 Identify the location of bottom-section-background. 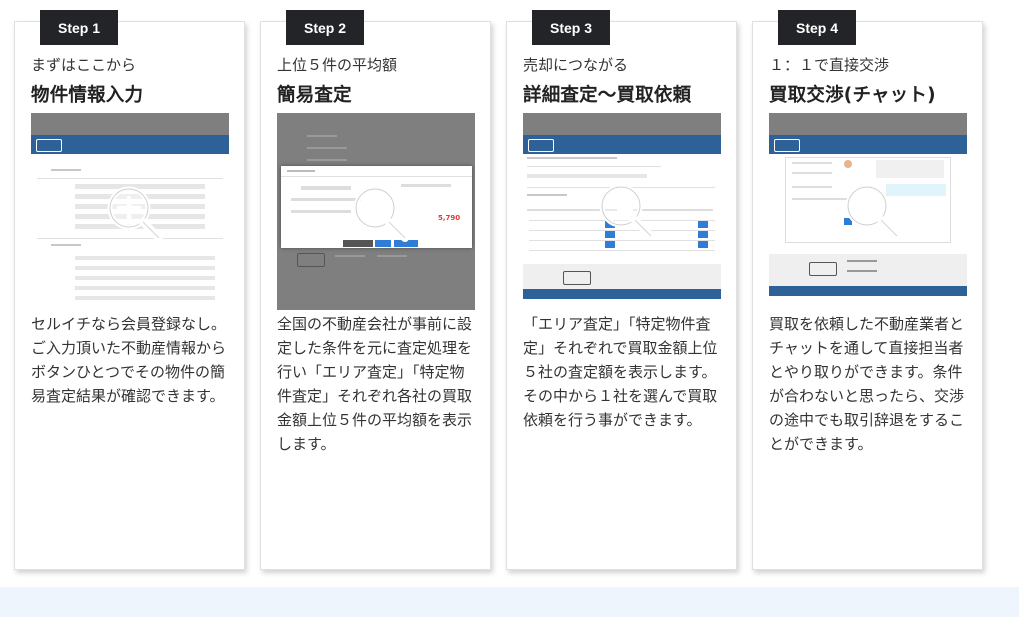
(509, 602).